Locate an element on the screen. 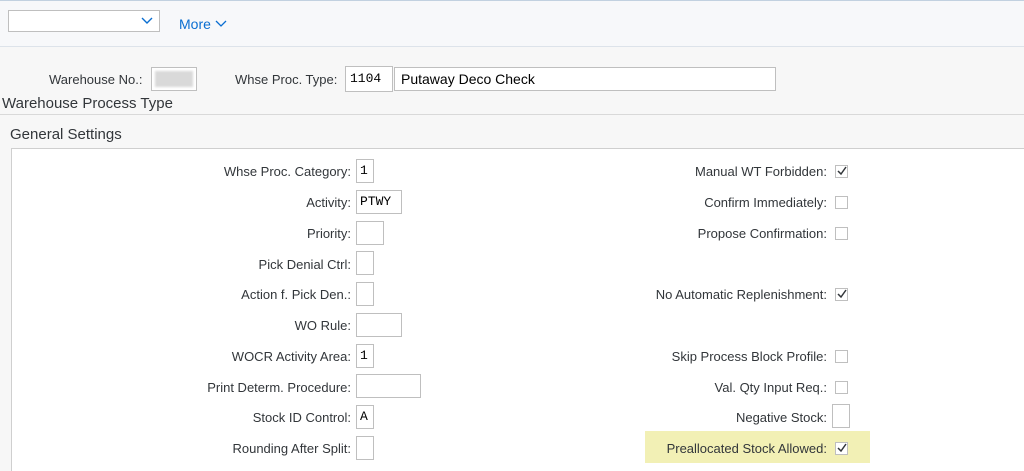 The image size is (1024, 471). label-wo-rule: WO Rule: is located at coordinates (322, 325).